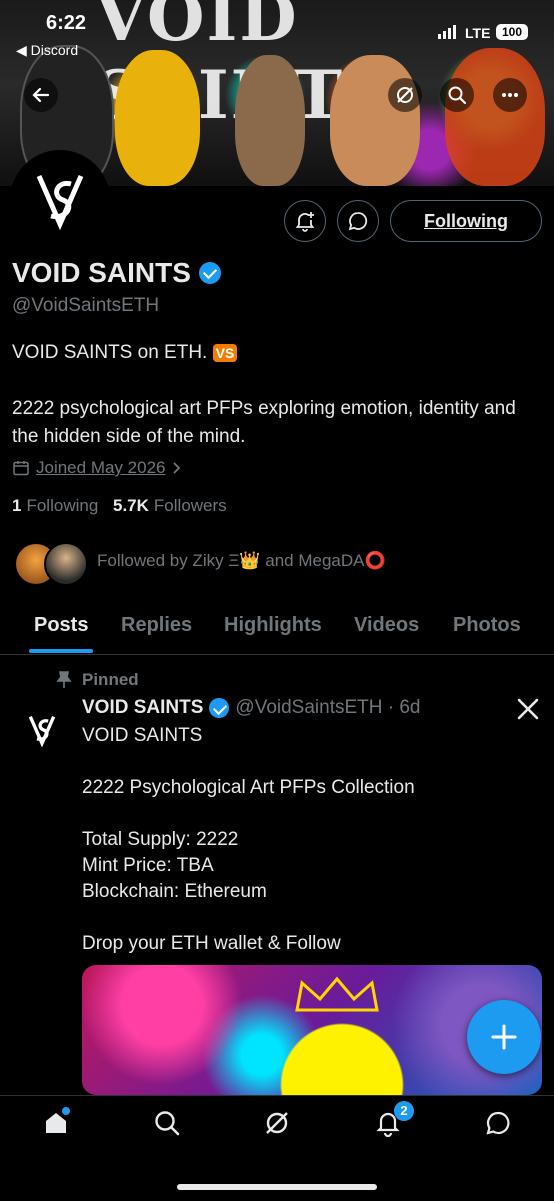 This screenshot has height=1201, width=554. Describe the element at coordinates (273, 625) in the screenshot. I see `tab-highlights: Highlights` at that location.